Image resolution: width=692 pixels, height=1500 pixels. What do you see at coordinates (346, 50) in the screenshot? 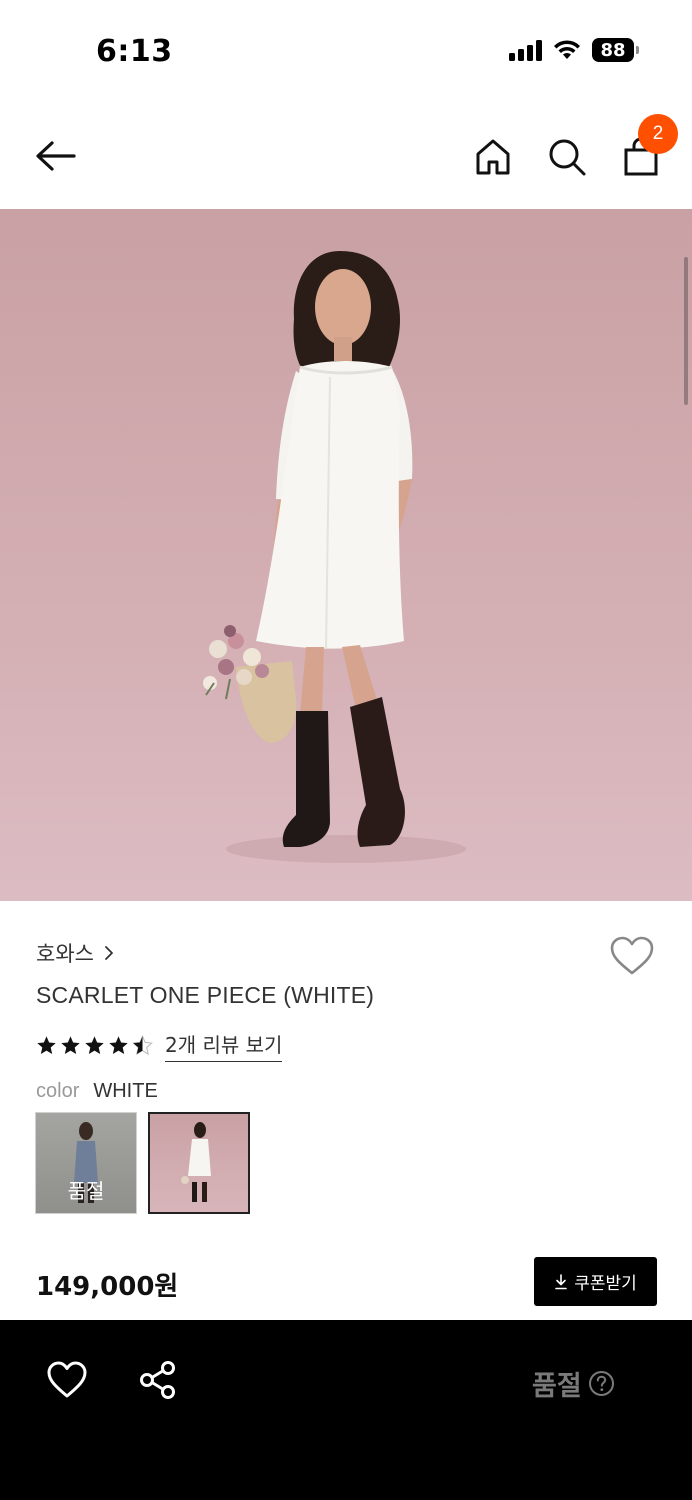
I see `status-bar: 6:13 88` at bounding box center [346, 50].